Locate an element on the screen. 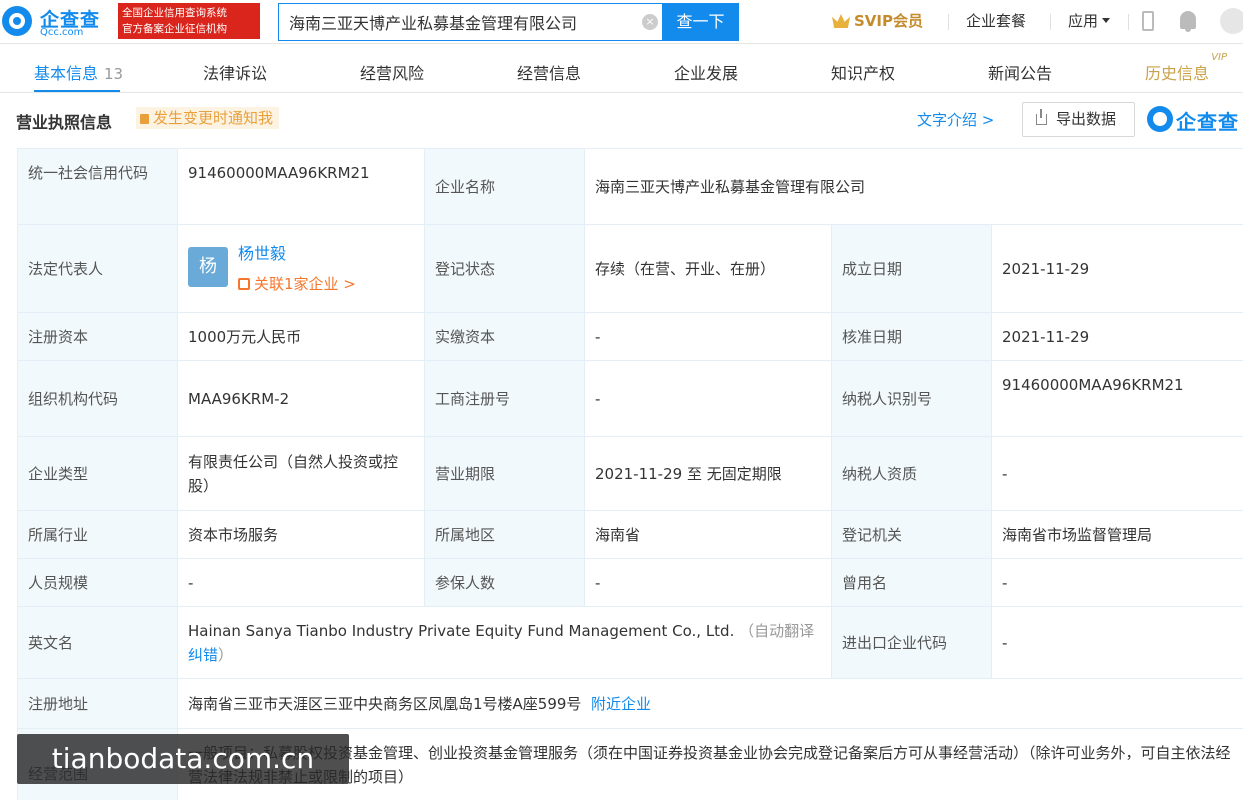 Image resolution: width=1243 pixels, height=800 pixels. phone-icon is located at coordinates (1148, 21).